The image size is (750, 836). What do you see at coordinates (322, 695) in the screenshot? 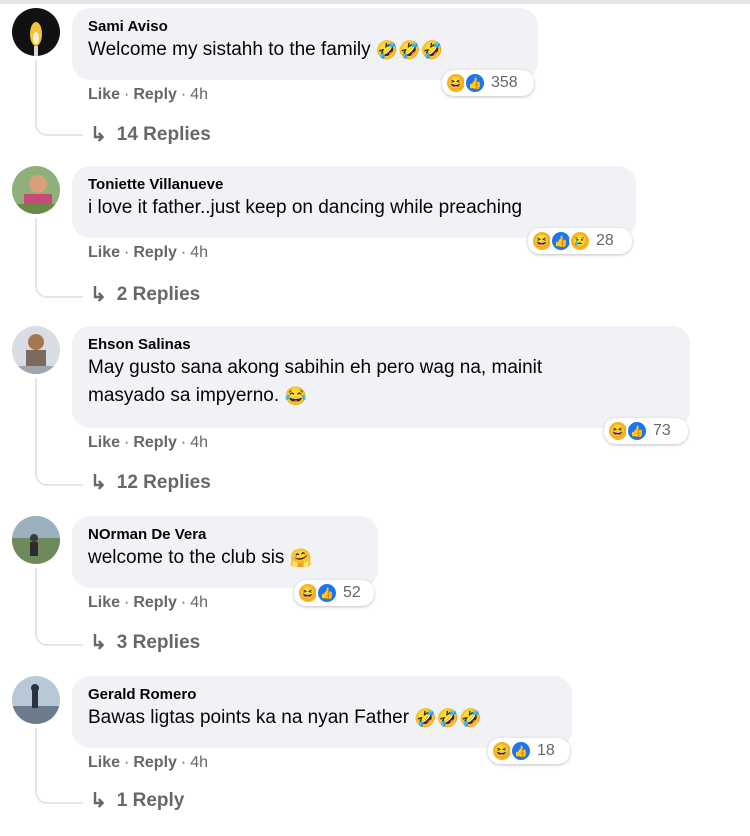
I see `comment-author: Gerald Romero` at bounding box center [322, 695].